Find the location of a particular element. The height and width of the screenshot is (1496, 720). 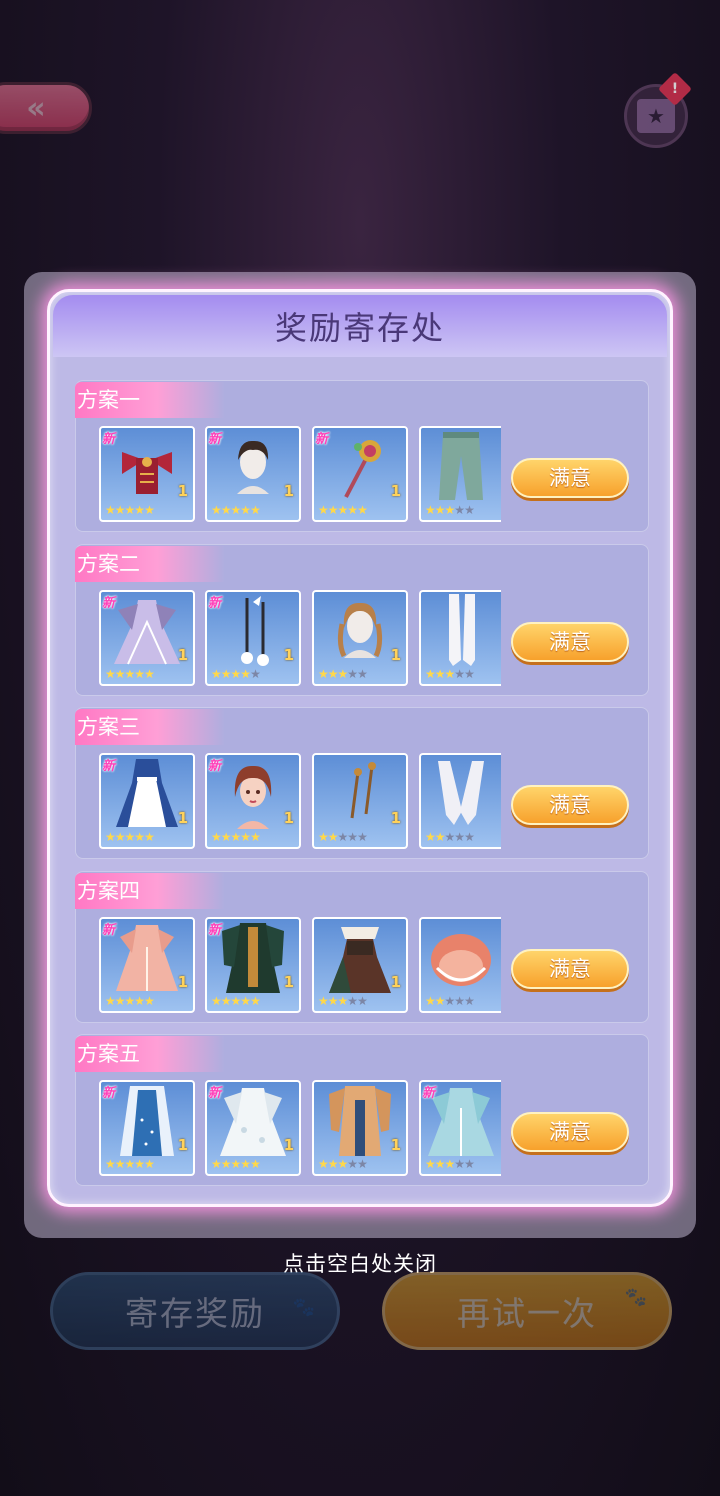

white-gloves-icon is located at coordinates (461, 795).